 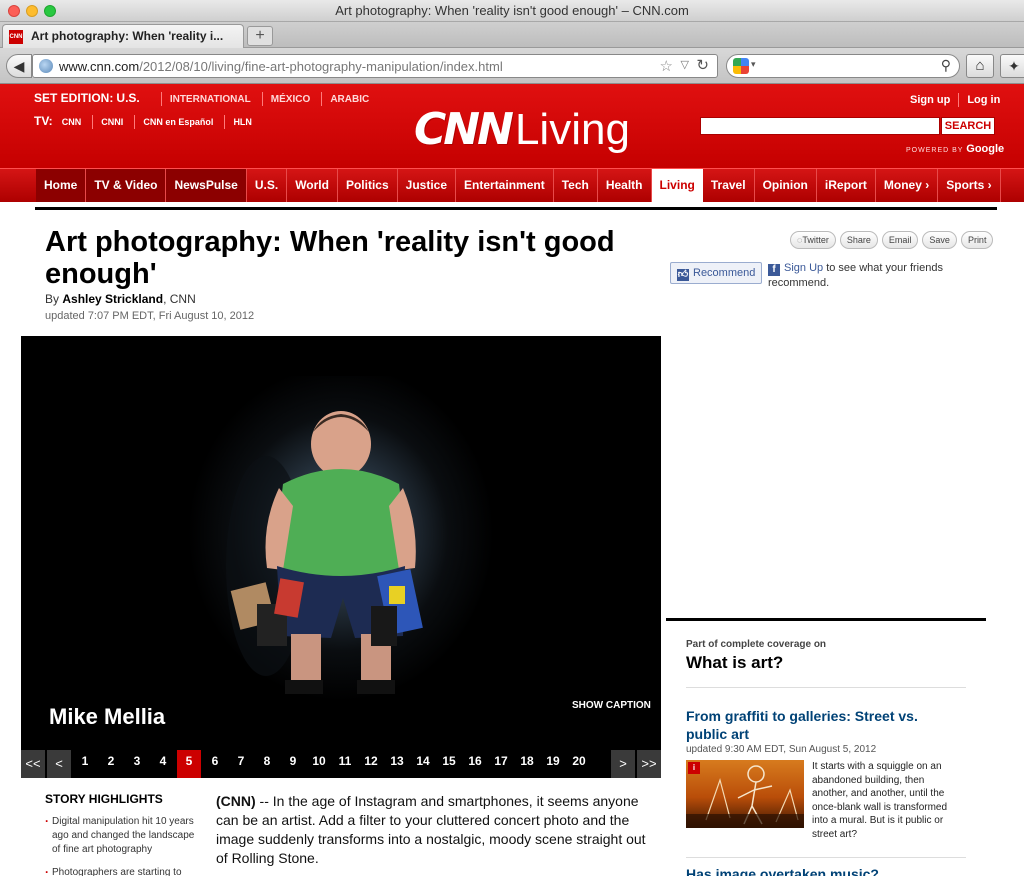 I want to click on nav-item-tech: Tech, so click(x=576, y=185).